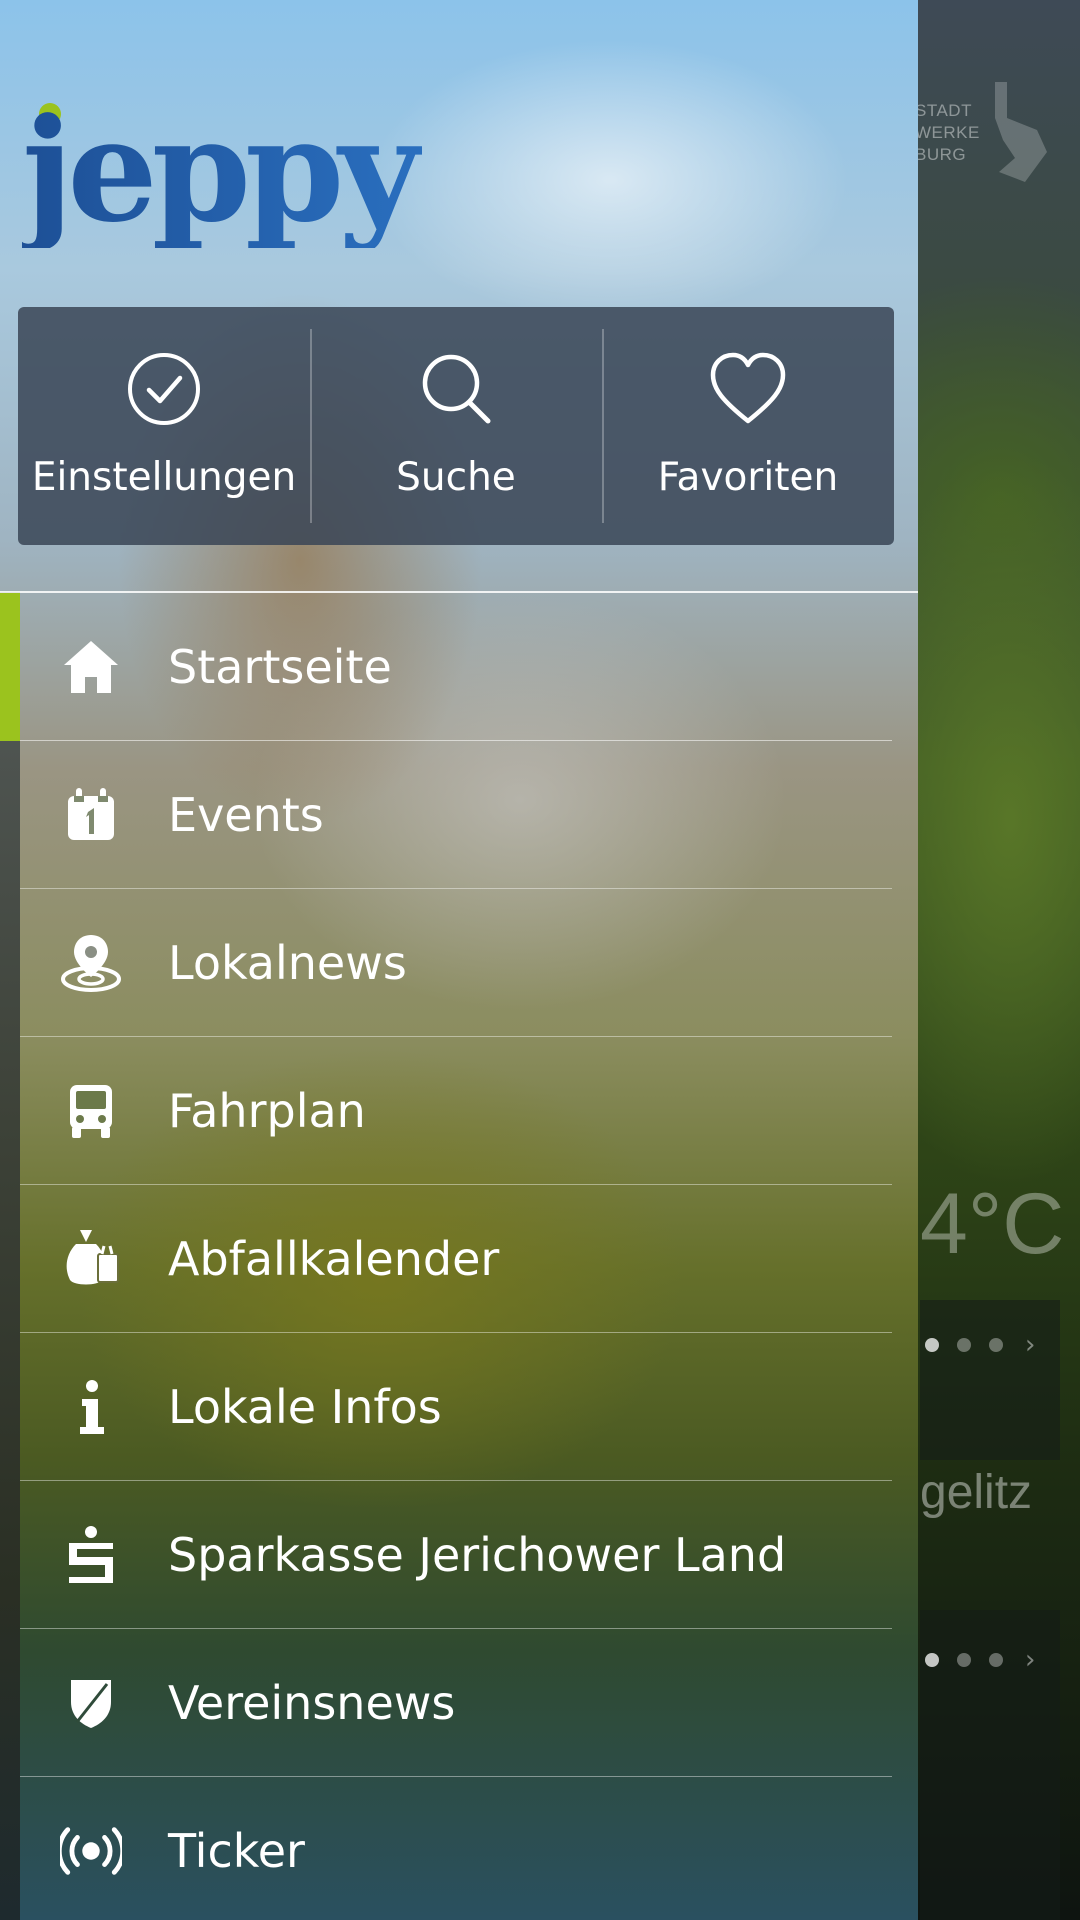  I want to click on search-icon, so click(456, 389).